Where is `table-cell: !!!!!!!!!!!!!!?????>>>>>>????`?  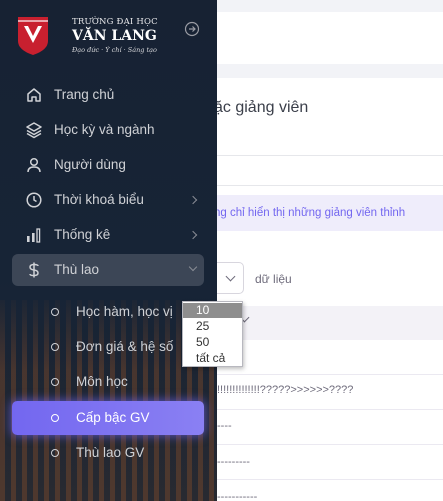
table-cell: !!!!!!!!!!!!!!?????>>>>>>???? is located at coordinates (285, 390).